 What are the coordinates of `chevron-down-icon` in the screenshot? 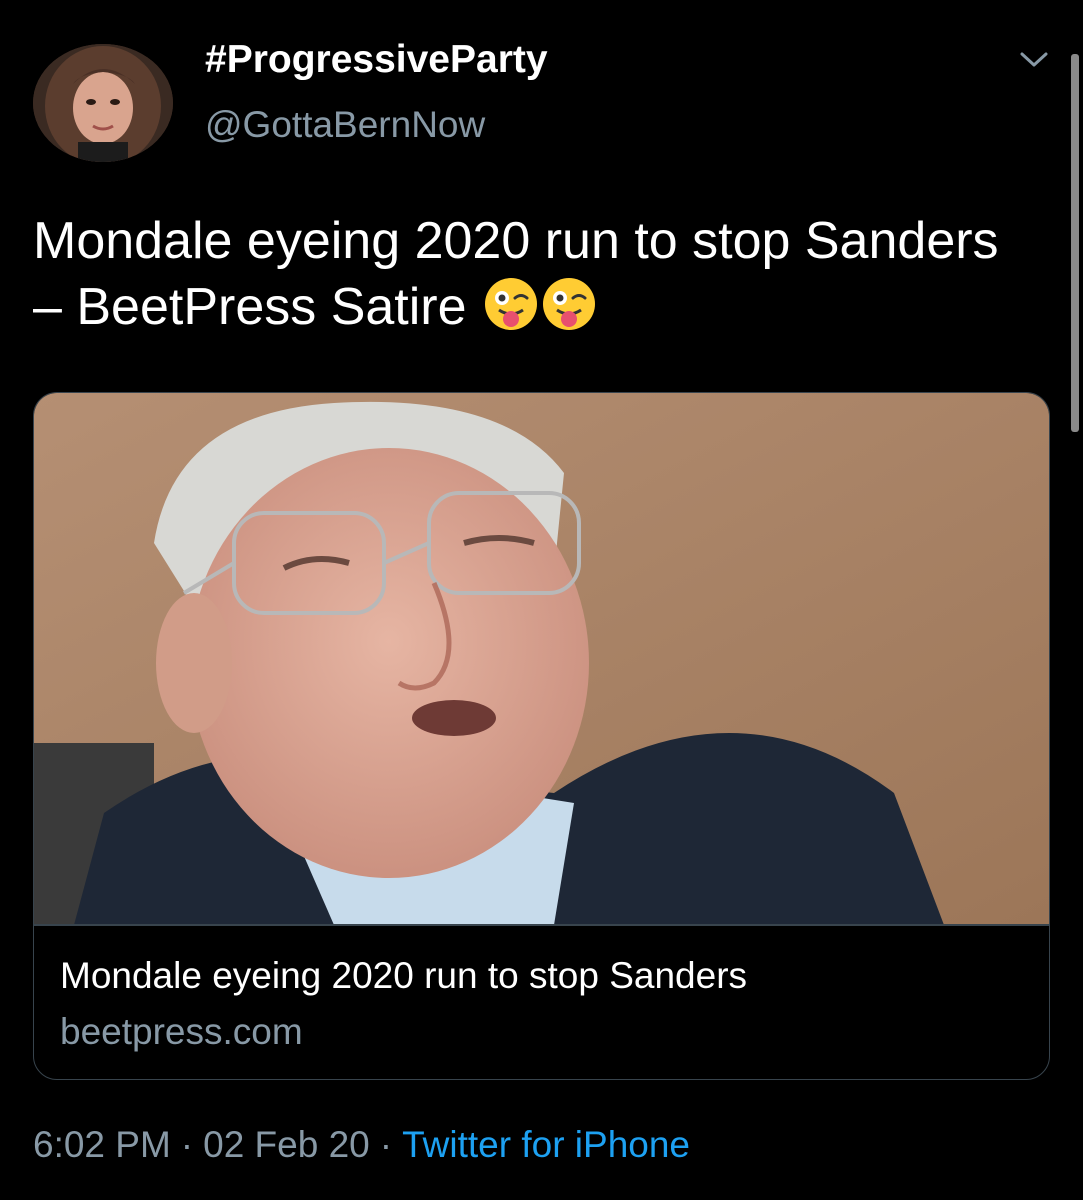 It's located at (1034, 59).